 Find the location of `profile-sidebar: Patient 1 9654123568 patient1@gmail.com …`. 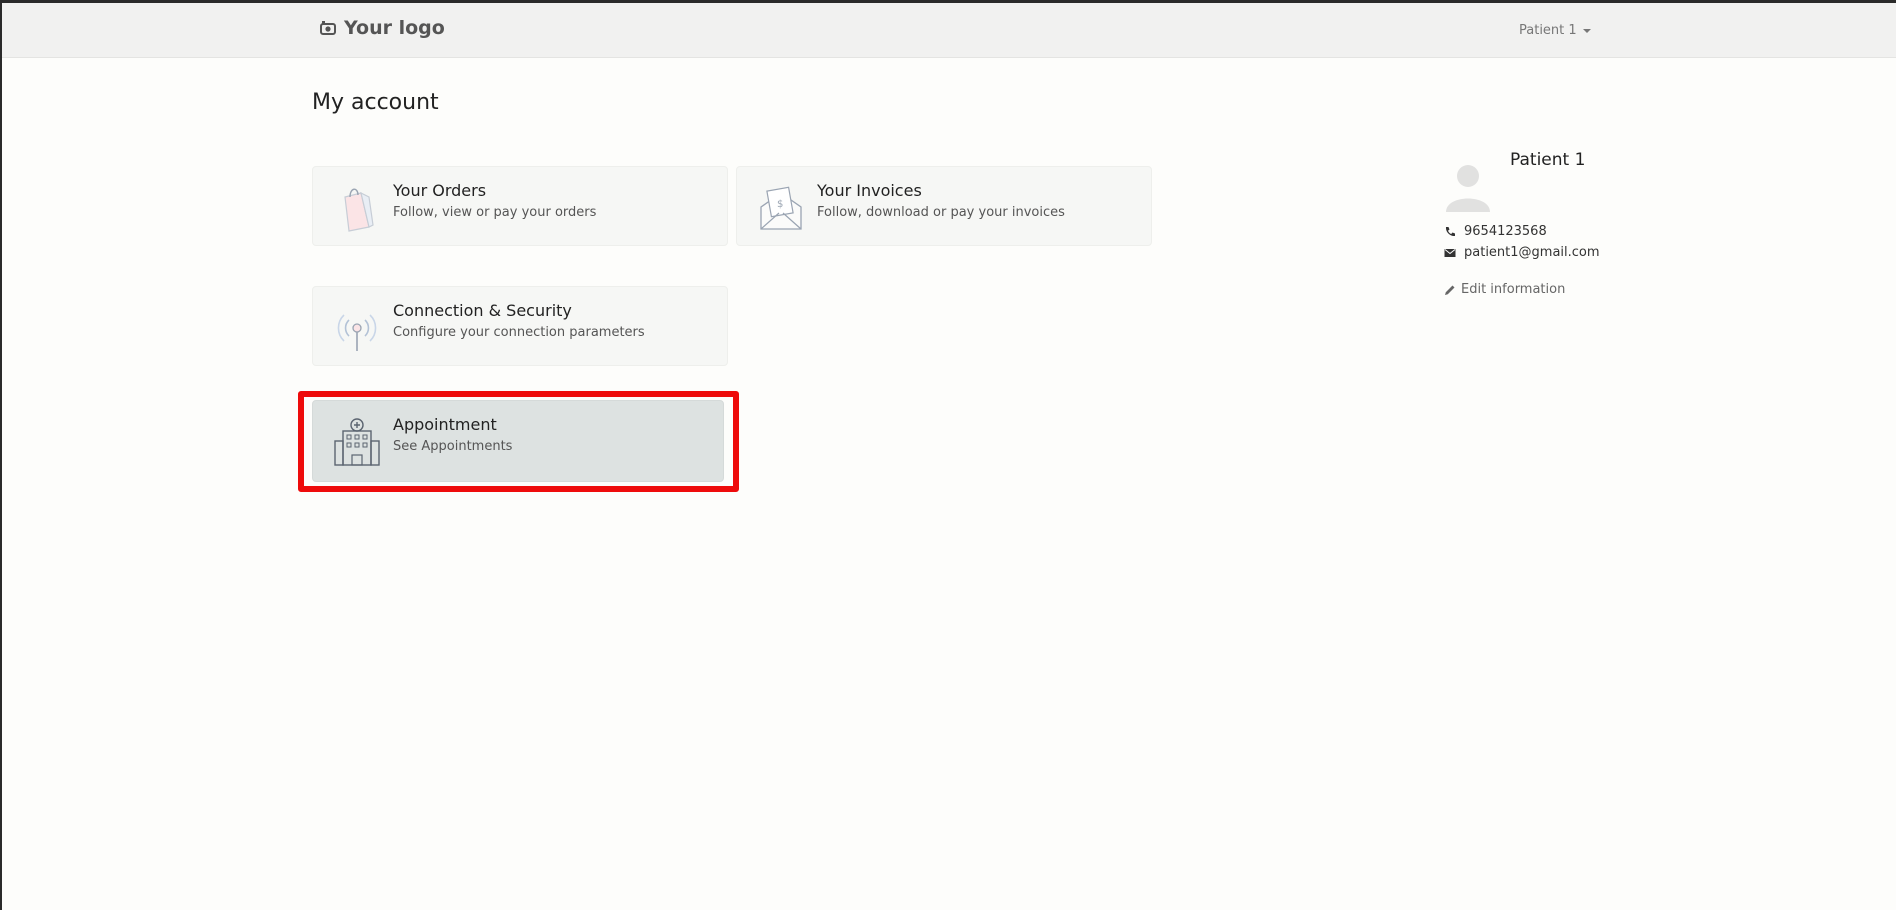

profile-sidebar: Patient 1 9654123568 patient1@gmail.com … is located at coordinates (1540, 228).